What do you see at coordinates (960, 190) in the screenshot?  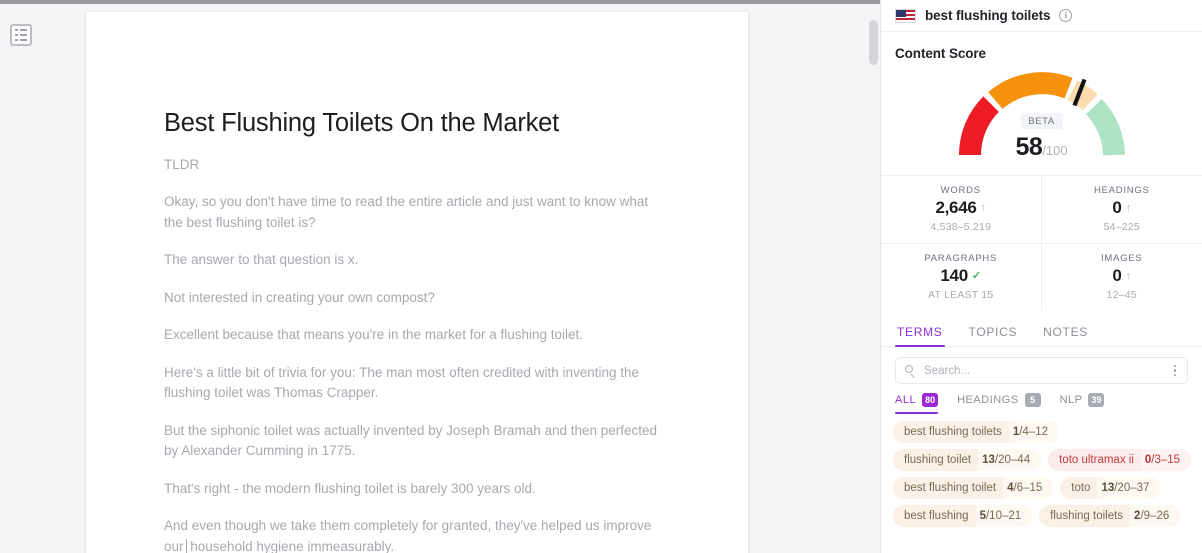 I see `stat-label: WORDS` at bounding box center [960, 190].